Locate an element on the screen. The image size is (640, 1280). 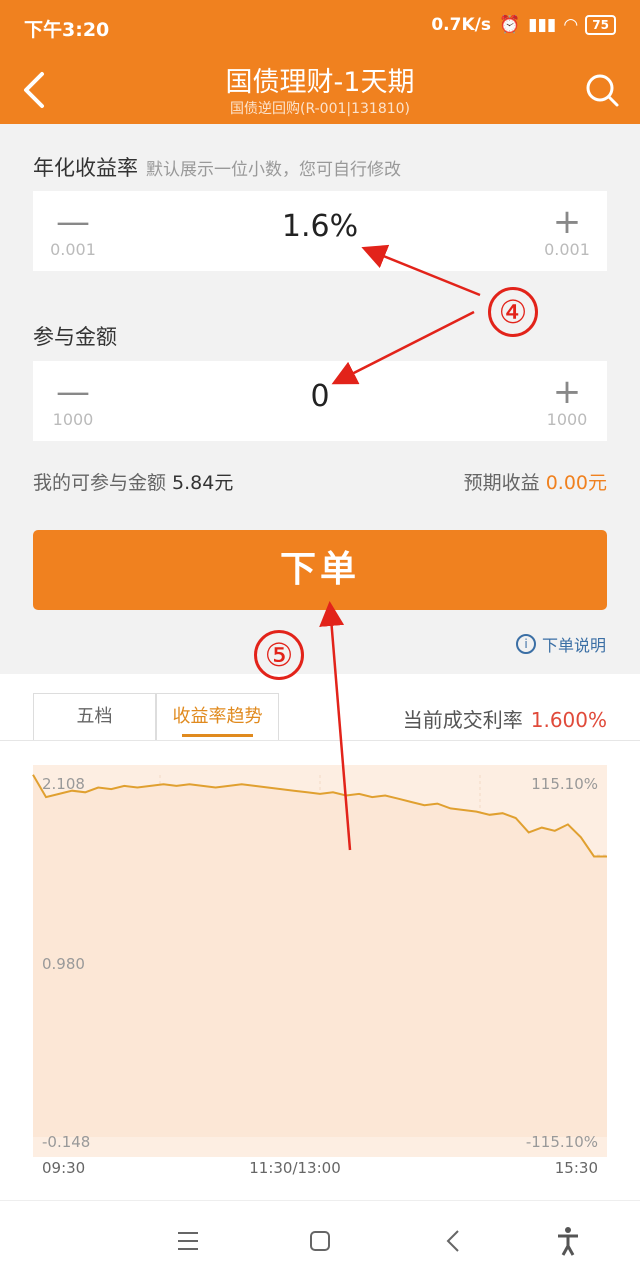
y-left-tick: 0.980 is located at coordinates (63, 964).